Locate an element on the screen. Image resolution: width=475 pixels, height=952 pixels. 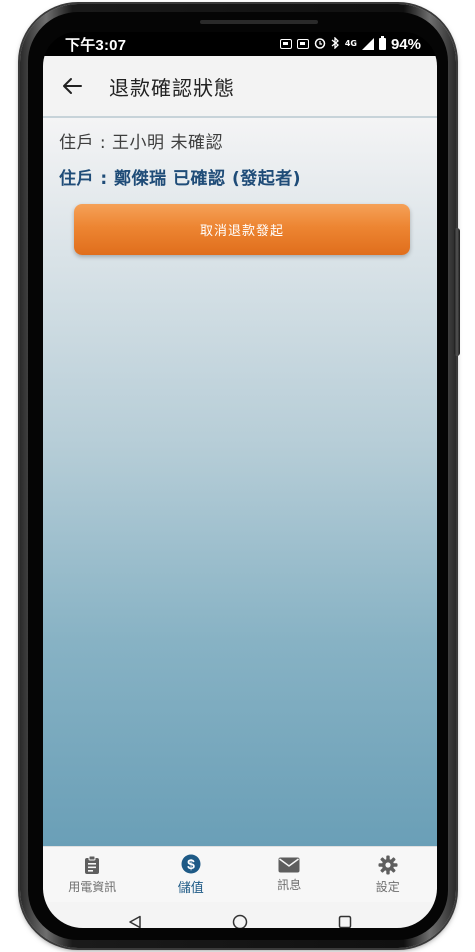
system-nav-bar is located at coordinates (240, 915).